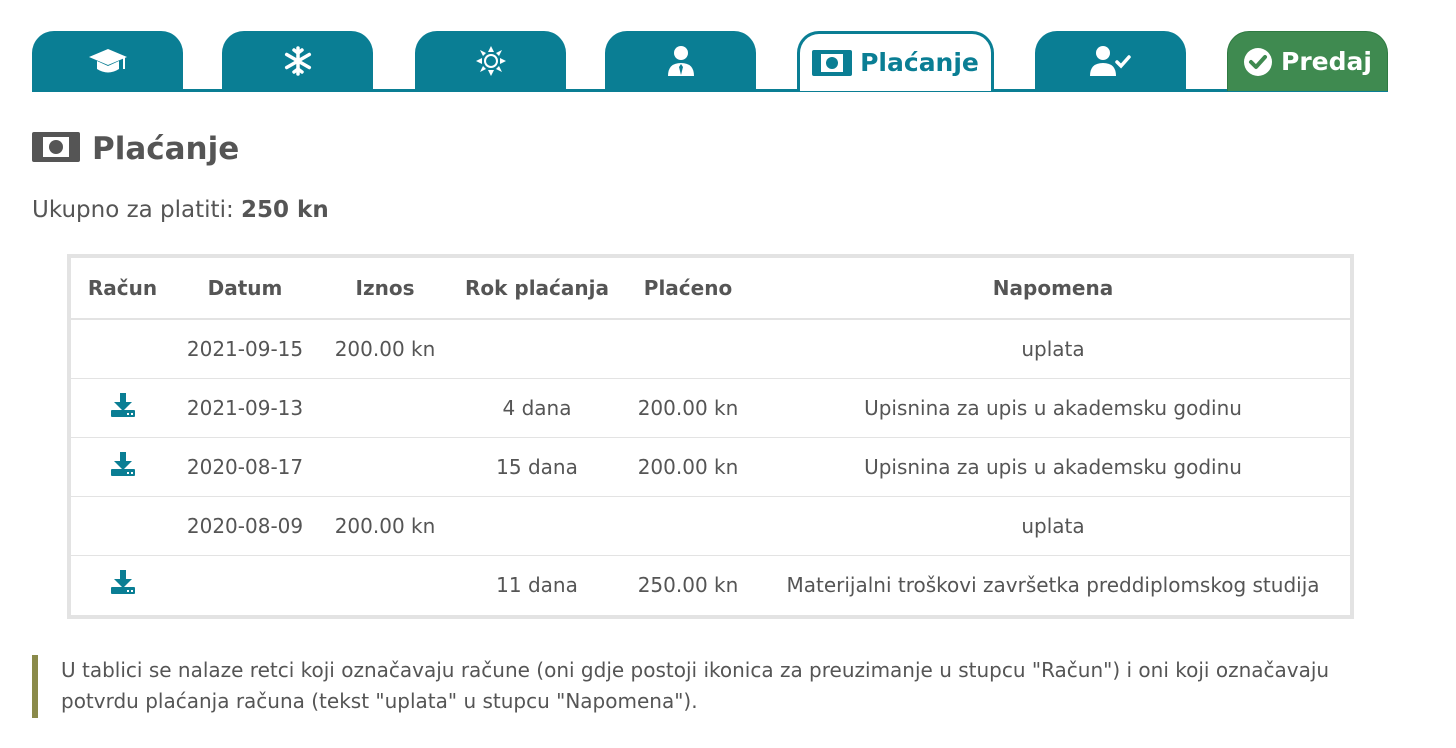 The image size is (1456, 748). I want to click on snowflake-icon, so click(298, 61).